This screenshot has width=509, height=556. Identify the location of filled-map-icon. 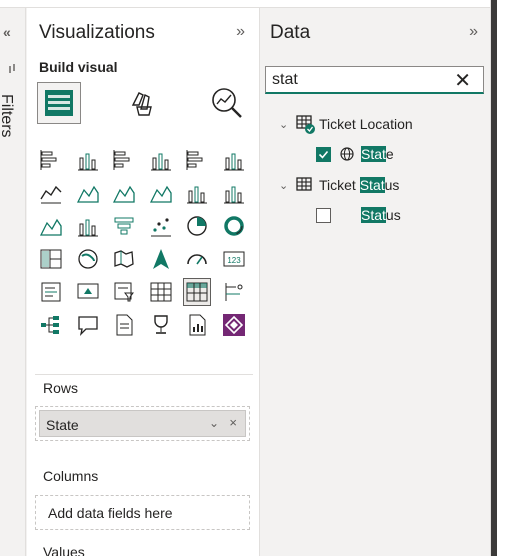
(124, 259).